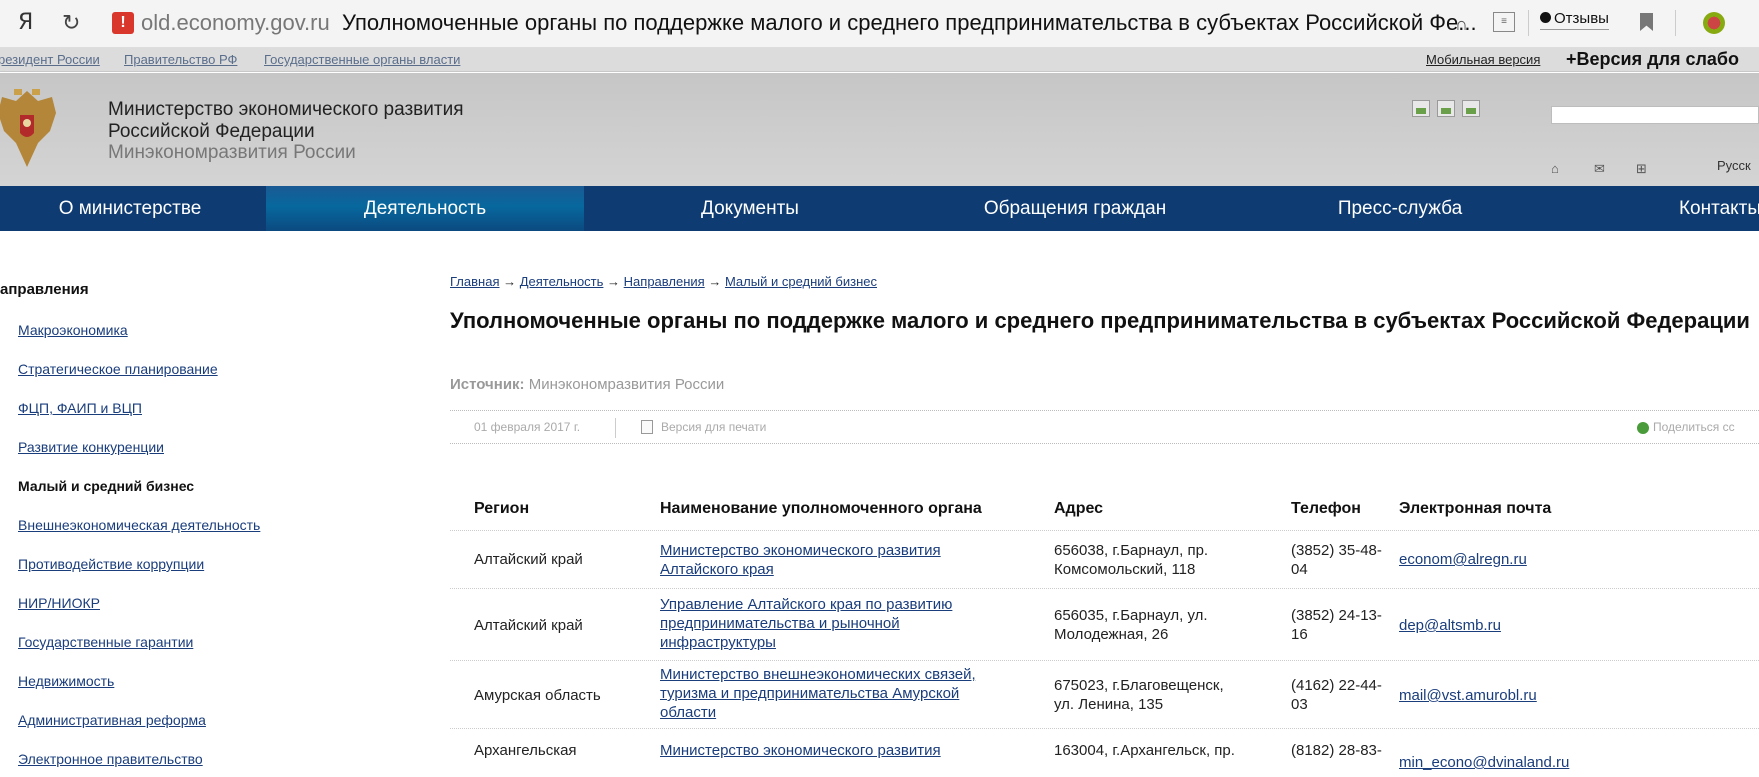 This screenshot has height=777, width=1759. I want to click on column-header-region: Регион, so click(502, 508).